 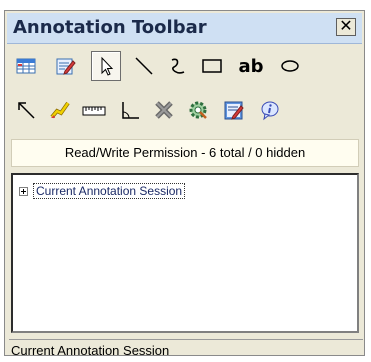 I want to click on spreadsheet-icon-graphic, so click(x=26, y=66).